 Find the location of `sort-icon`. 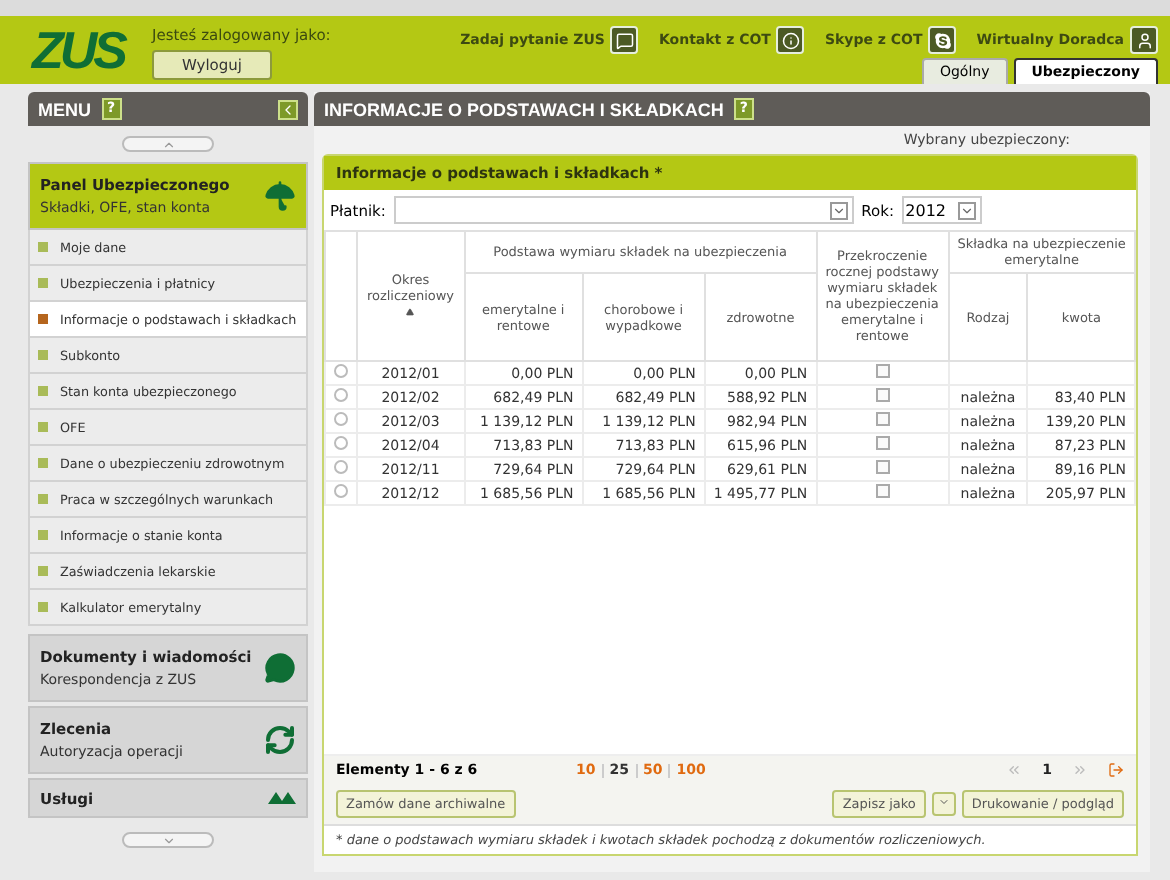

sort-icon is located at coordinates (410, 312).